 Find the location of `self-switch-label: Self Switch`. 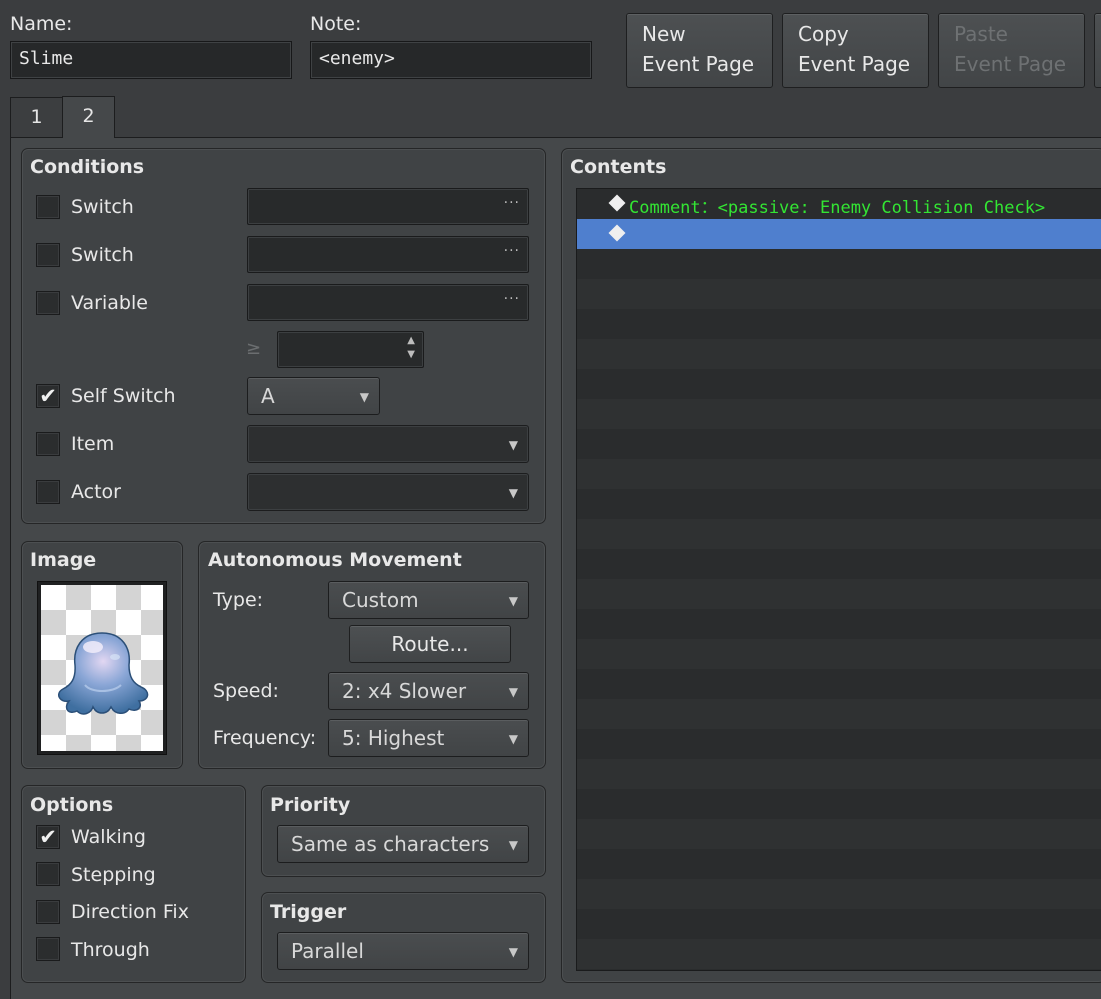

self-switch-label: Self Switch is located at coordinates (123, 396).